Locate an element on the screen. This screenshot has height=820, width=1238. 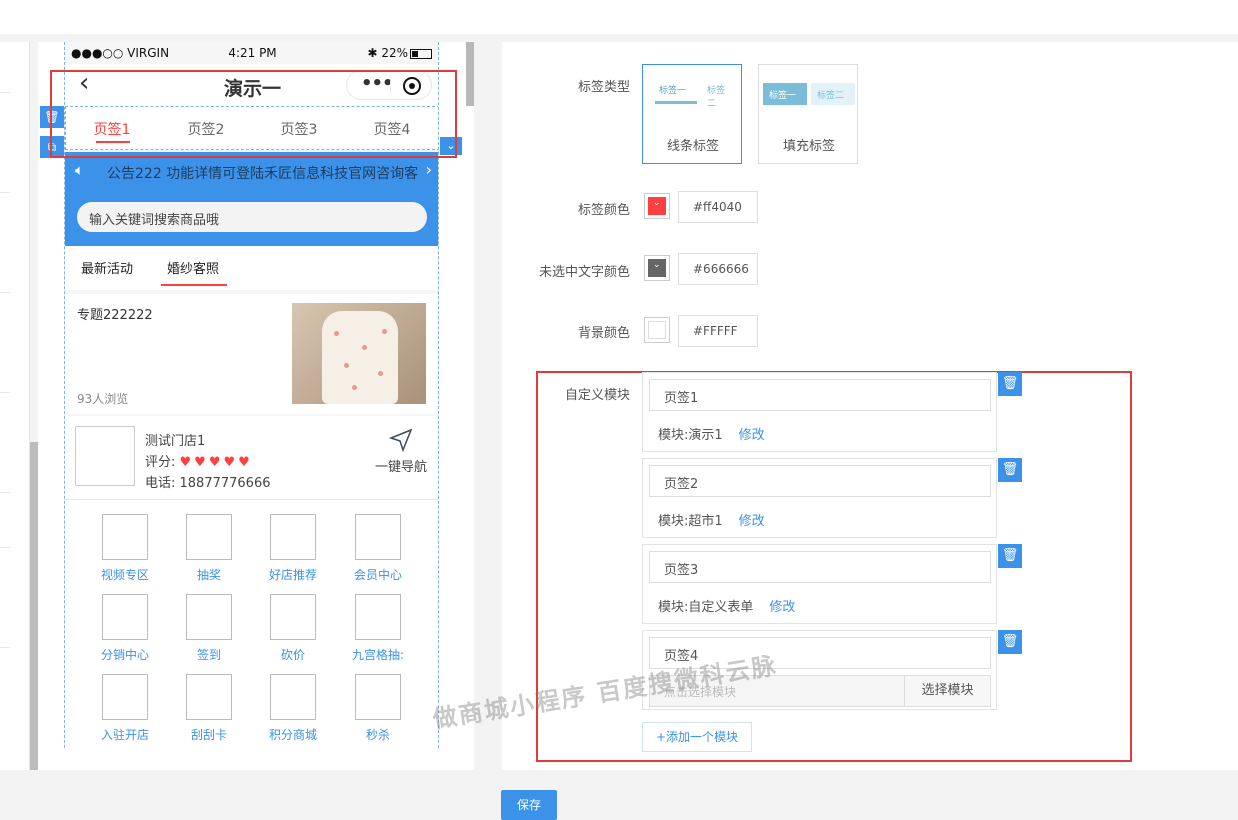
grid-item: 抽奖 is located at coordinates (209, 548).